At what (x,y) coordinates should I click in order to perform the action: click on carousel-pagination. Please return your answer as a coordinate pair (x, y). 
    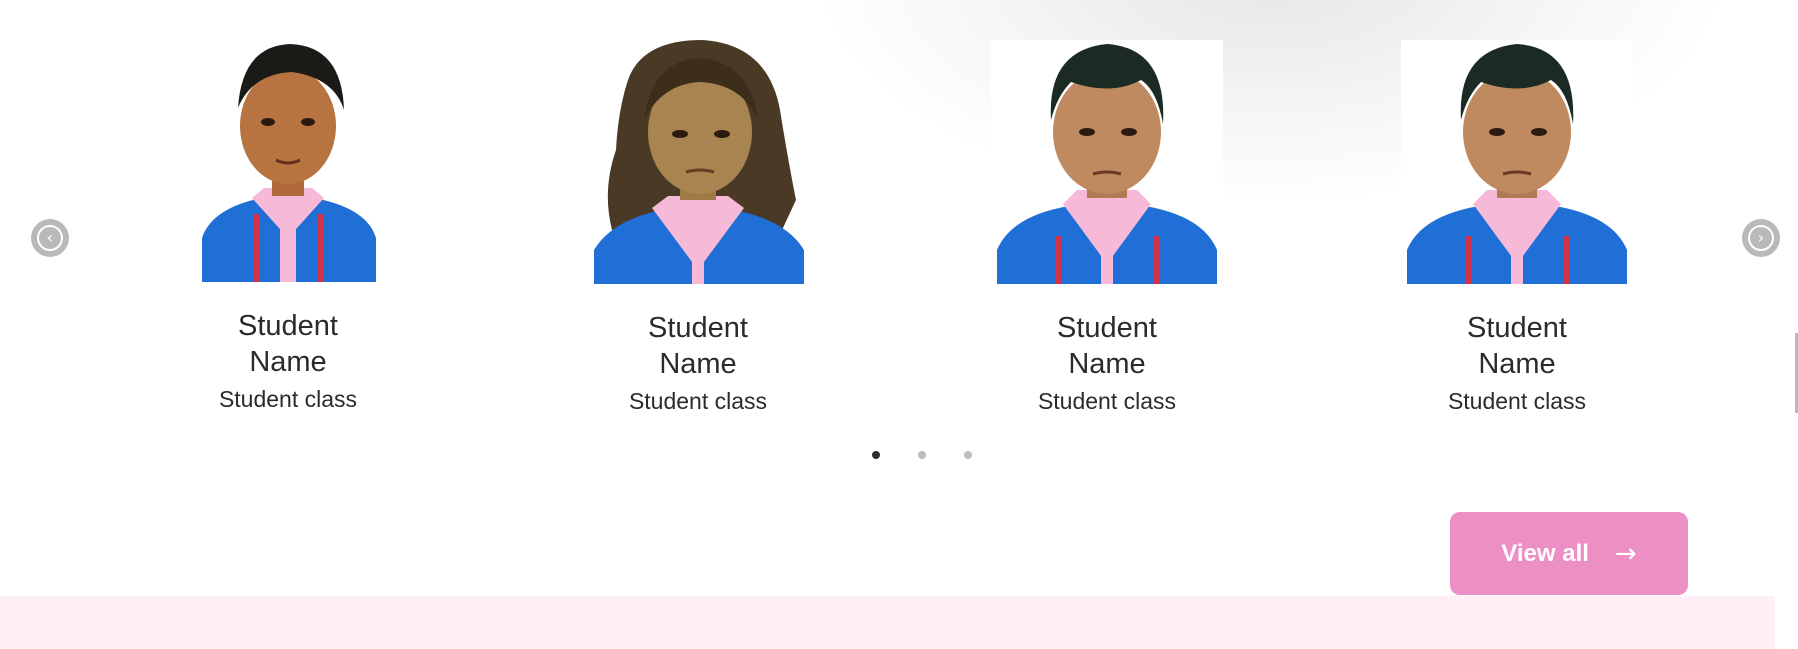
    Looking at the image, I should click on (922, 455).